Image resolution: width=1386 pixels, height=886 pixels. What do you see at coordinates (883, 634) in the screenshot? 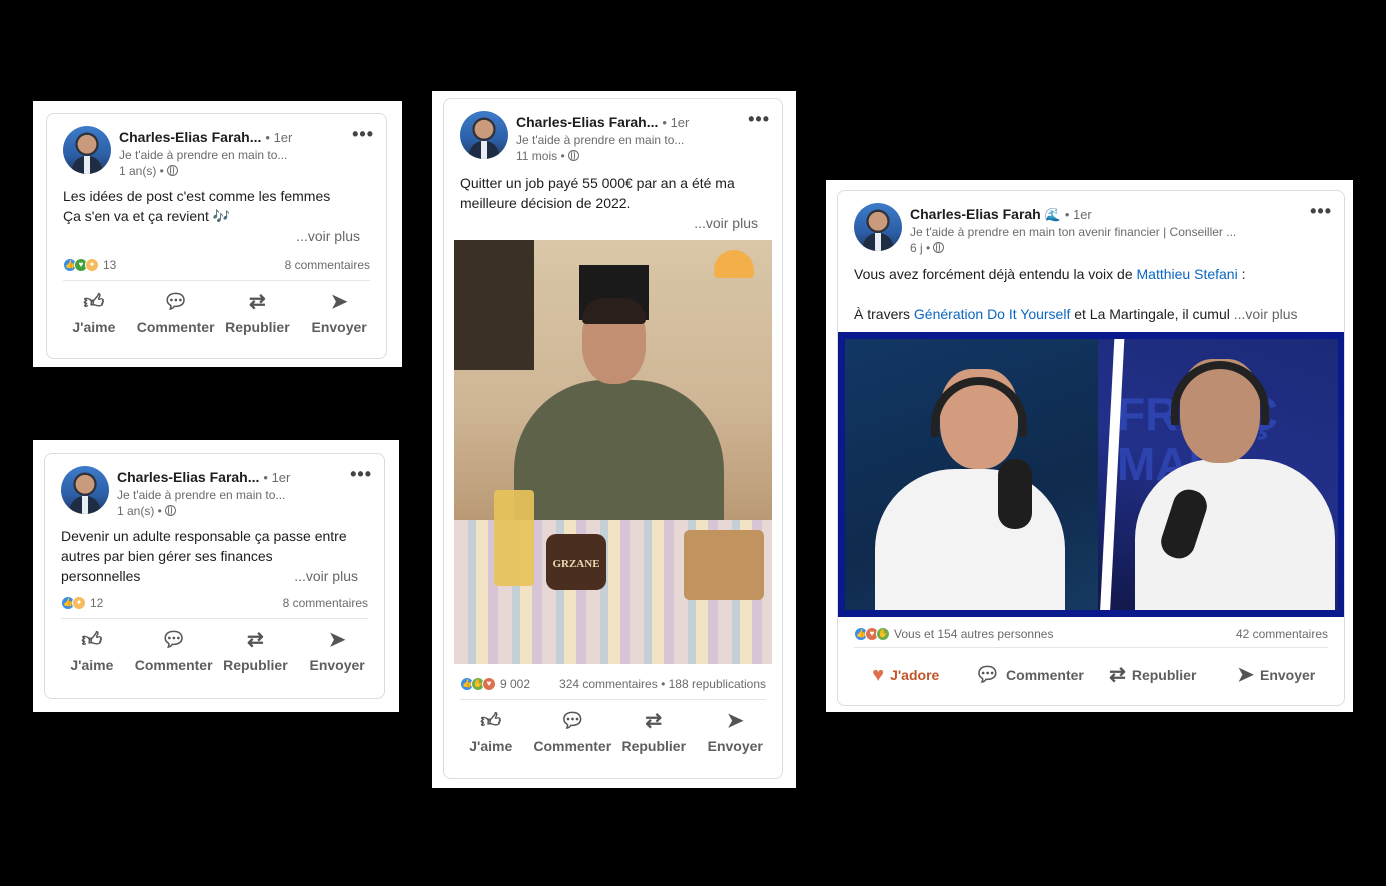
I see `celebrate-reaction-icon: ✋` at bounding box center [883, 634].